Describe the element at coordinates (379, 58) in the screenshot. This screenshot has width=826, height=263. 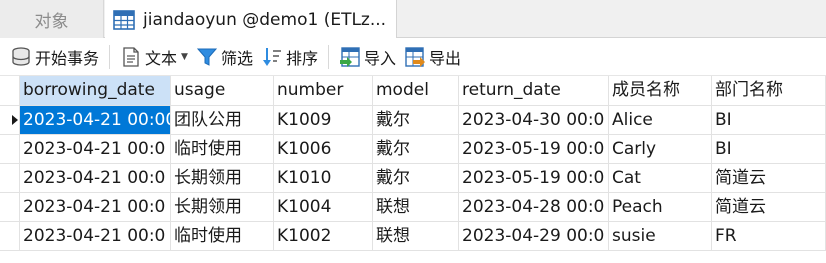
I see `import-label: 导入` at that location.